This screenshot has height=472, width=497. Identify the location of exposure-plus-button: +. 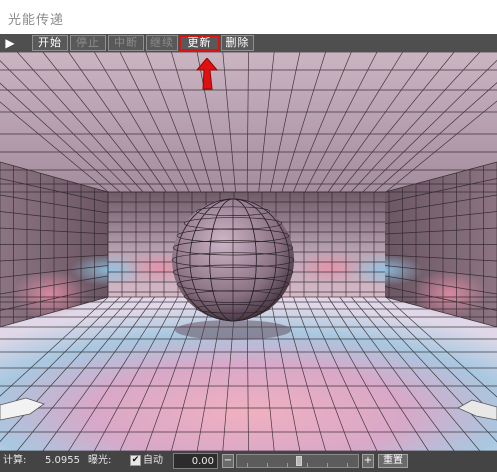
(368, 461).